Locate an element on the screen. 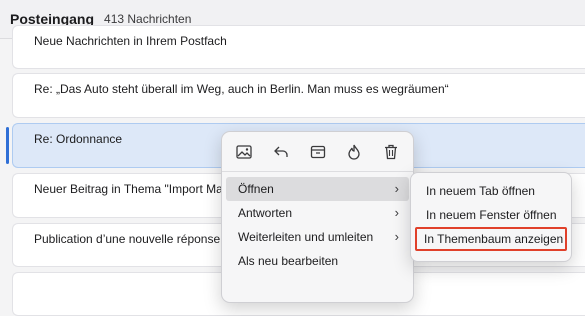 The width and height of the screenshot is (585, 316). menu-item-open: Öffnen › is located at coordinates (317, 189).